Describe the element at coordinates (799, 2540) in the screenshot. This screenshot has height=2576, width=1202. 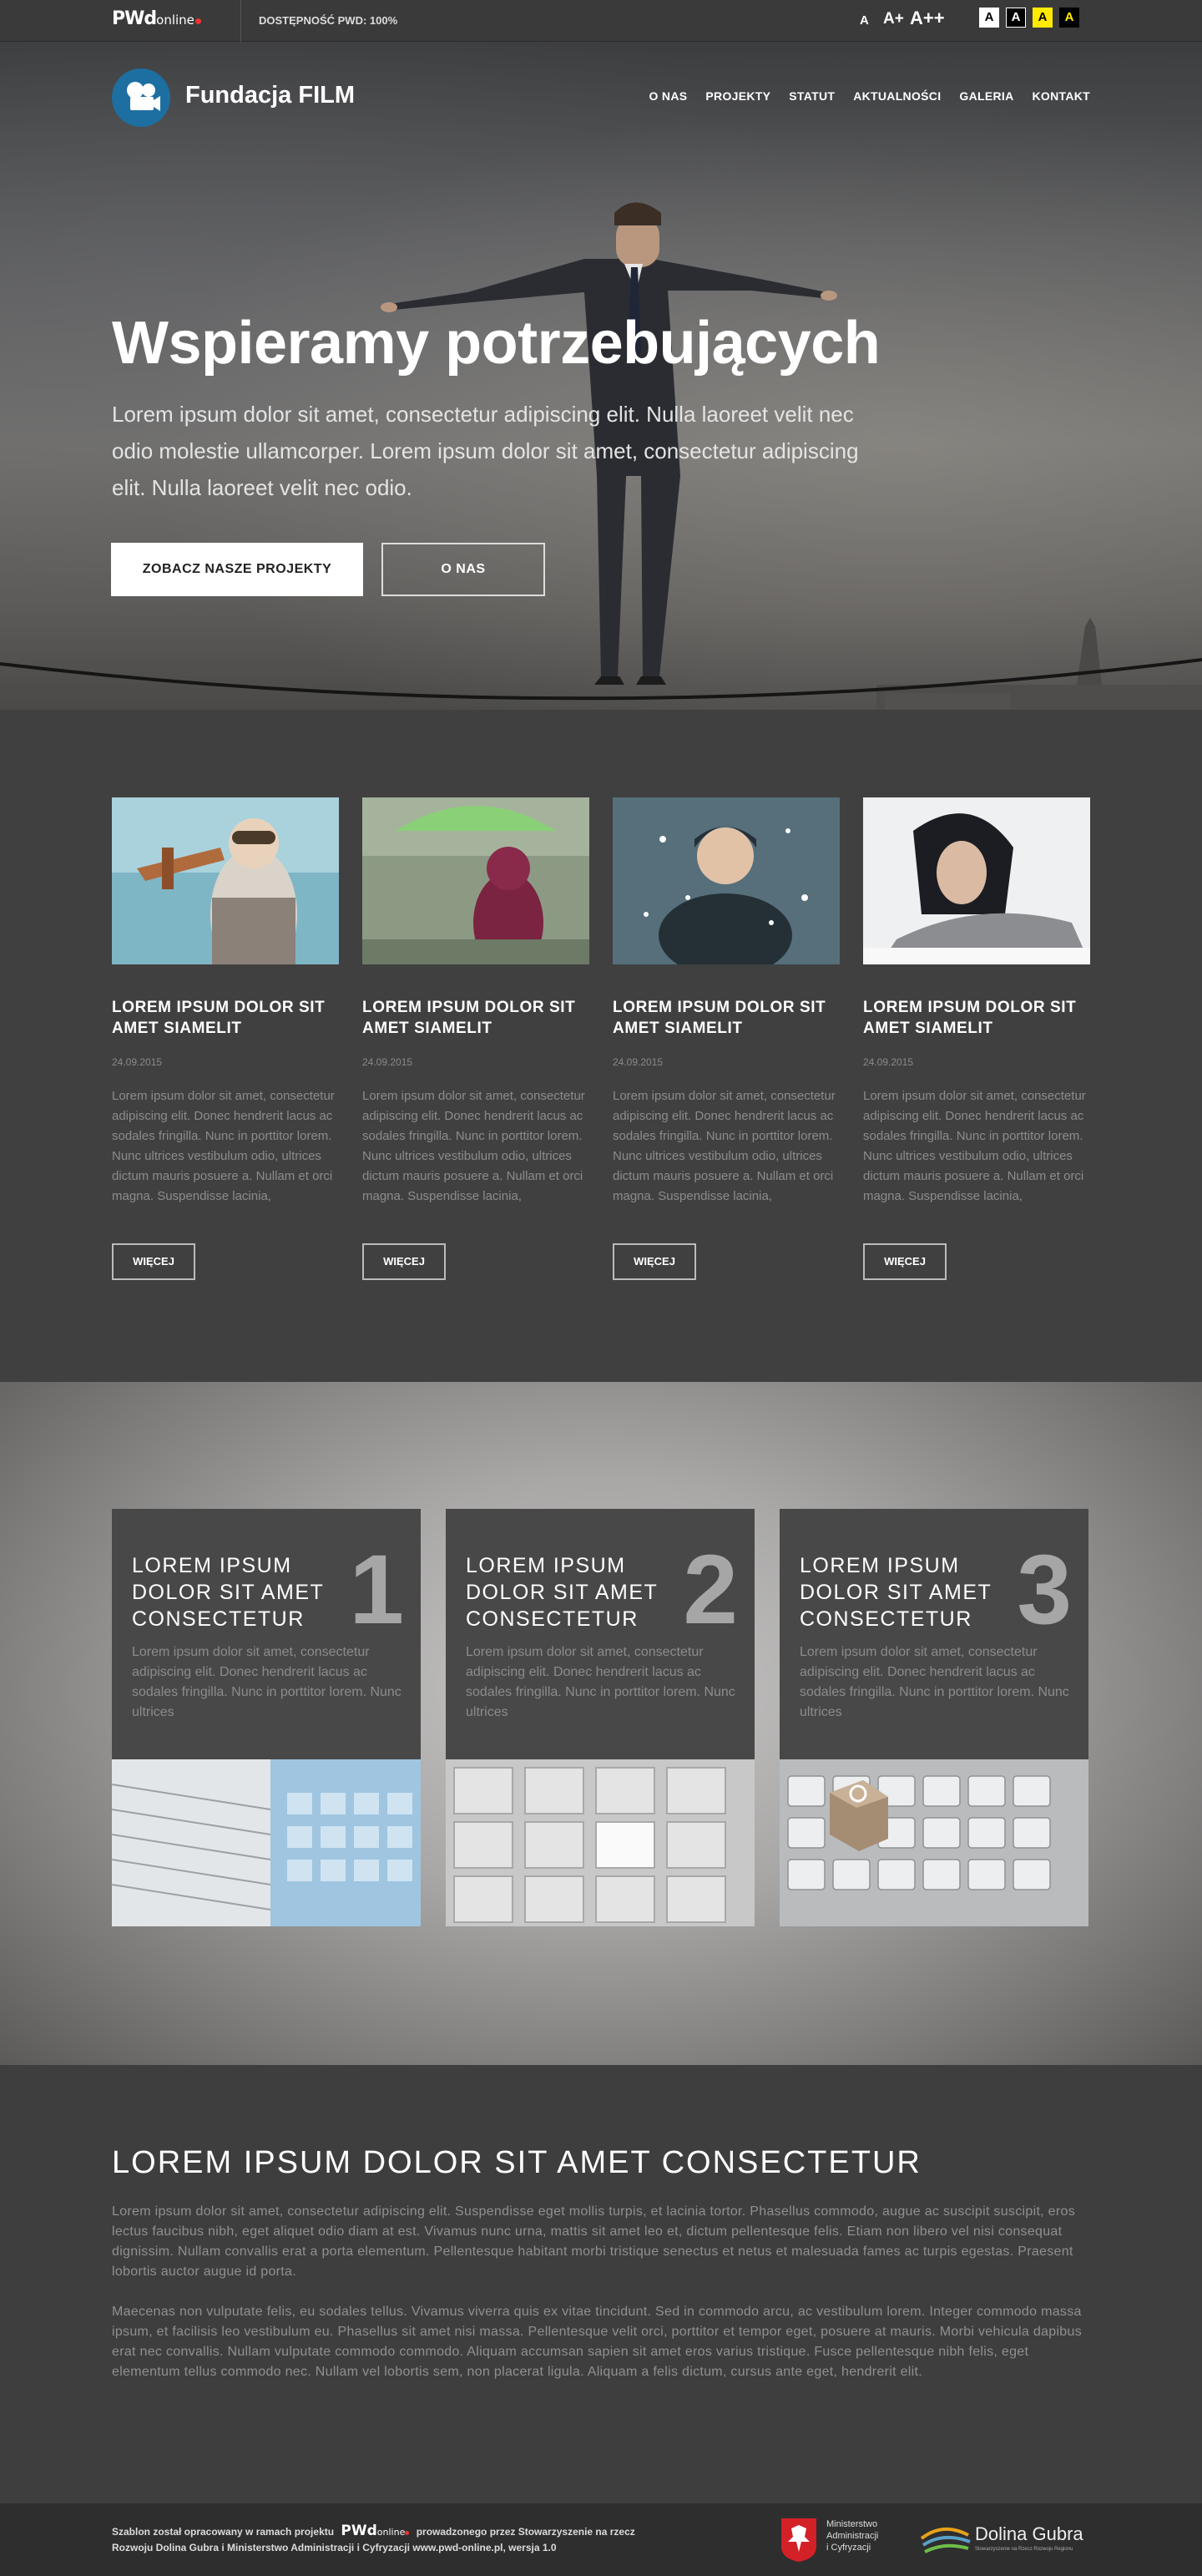
I see `polish-eagle-emblem-icon` at that location.